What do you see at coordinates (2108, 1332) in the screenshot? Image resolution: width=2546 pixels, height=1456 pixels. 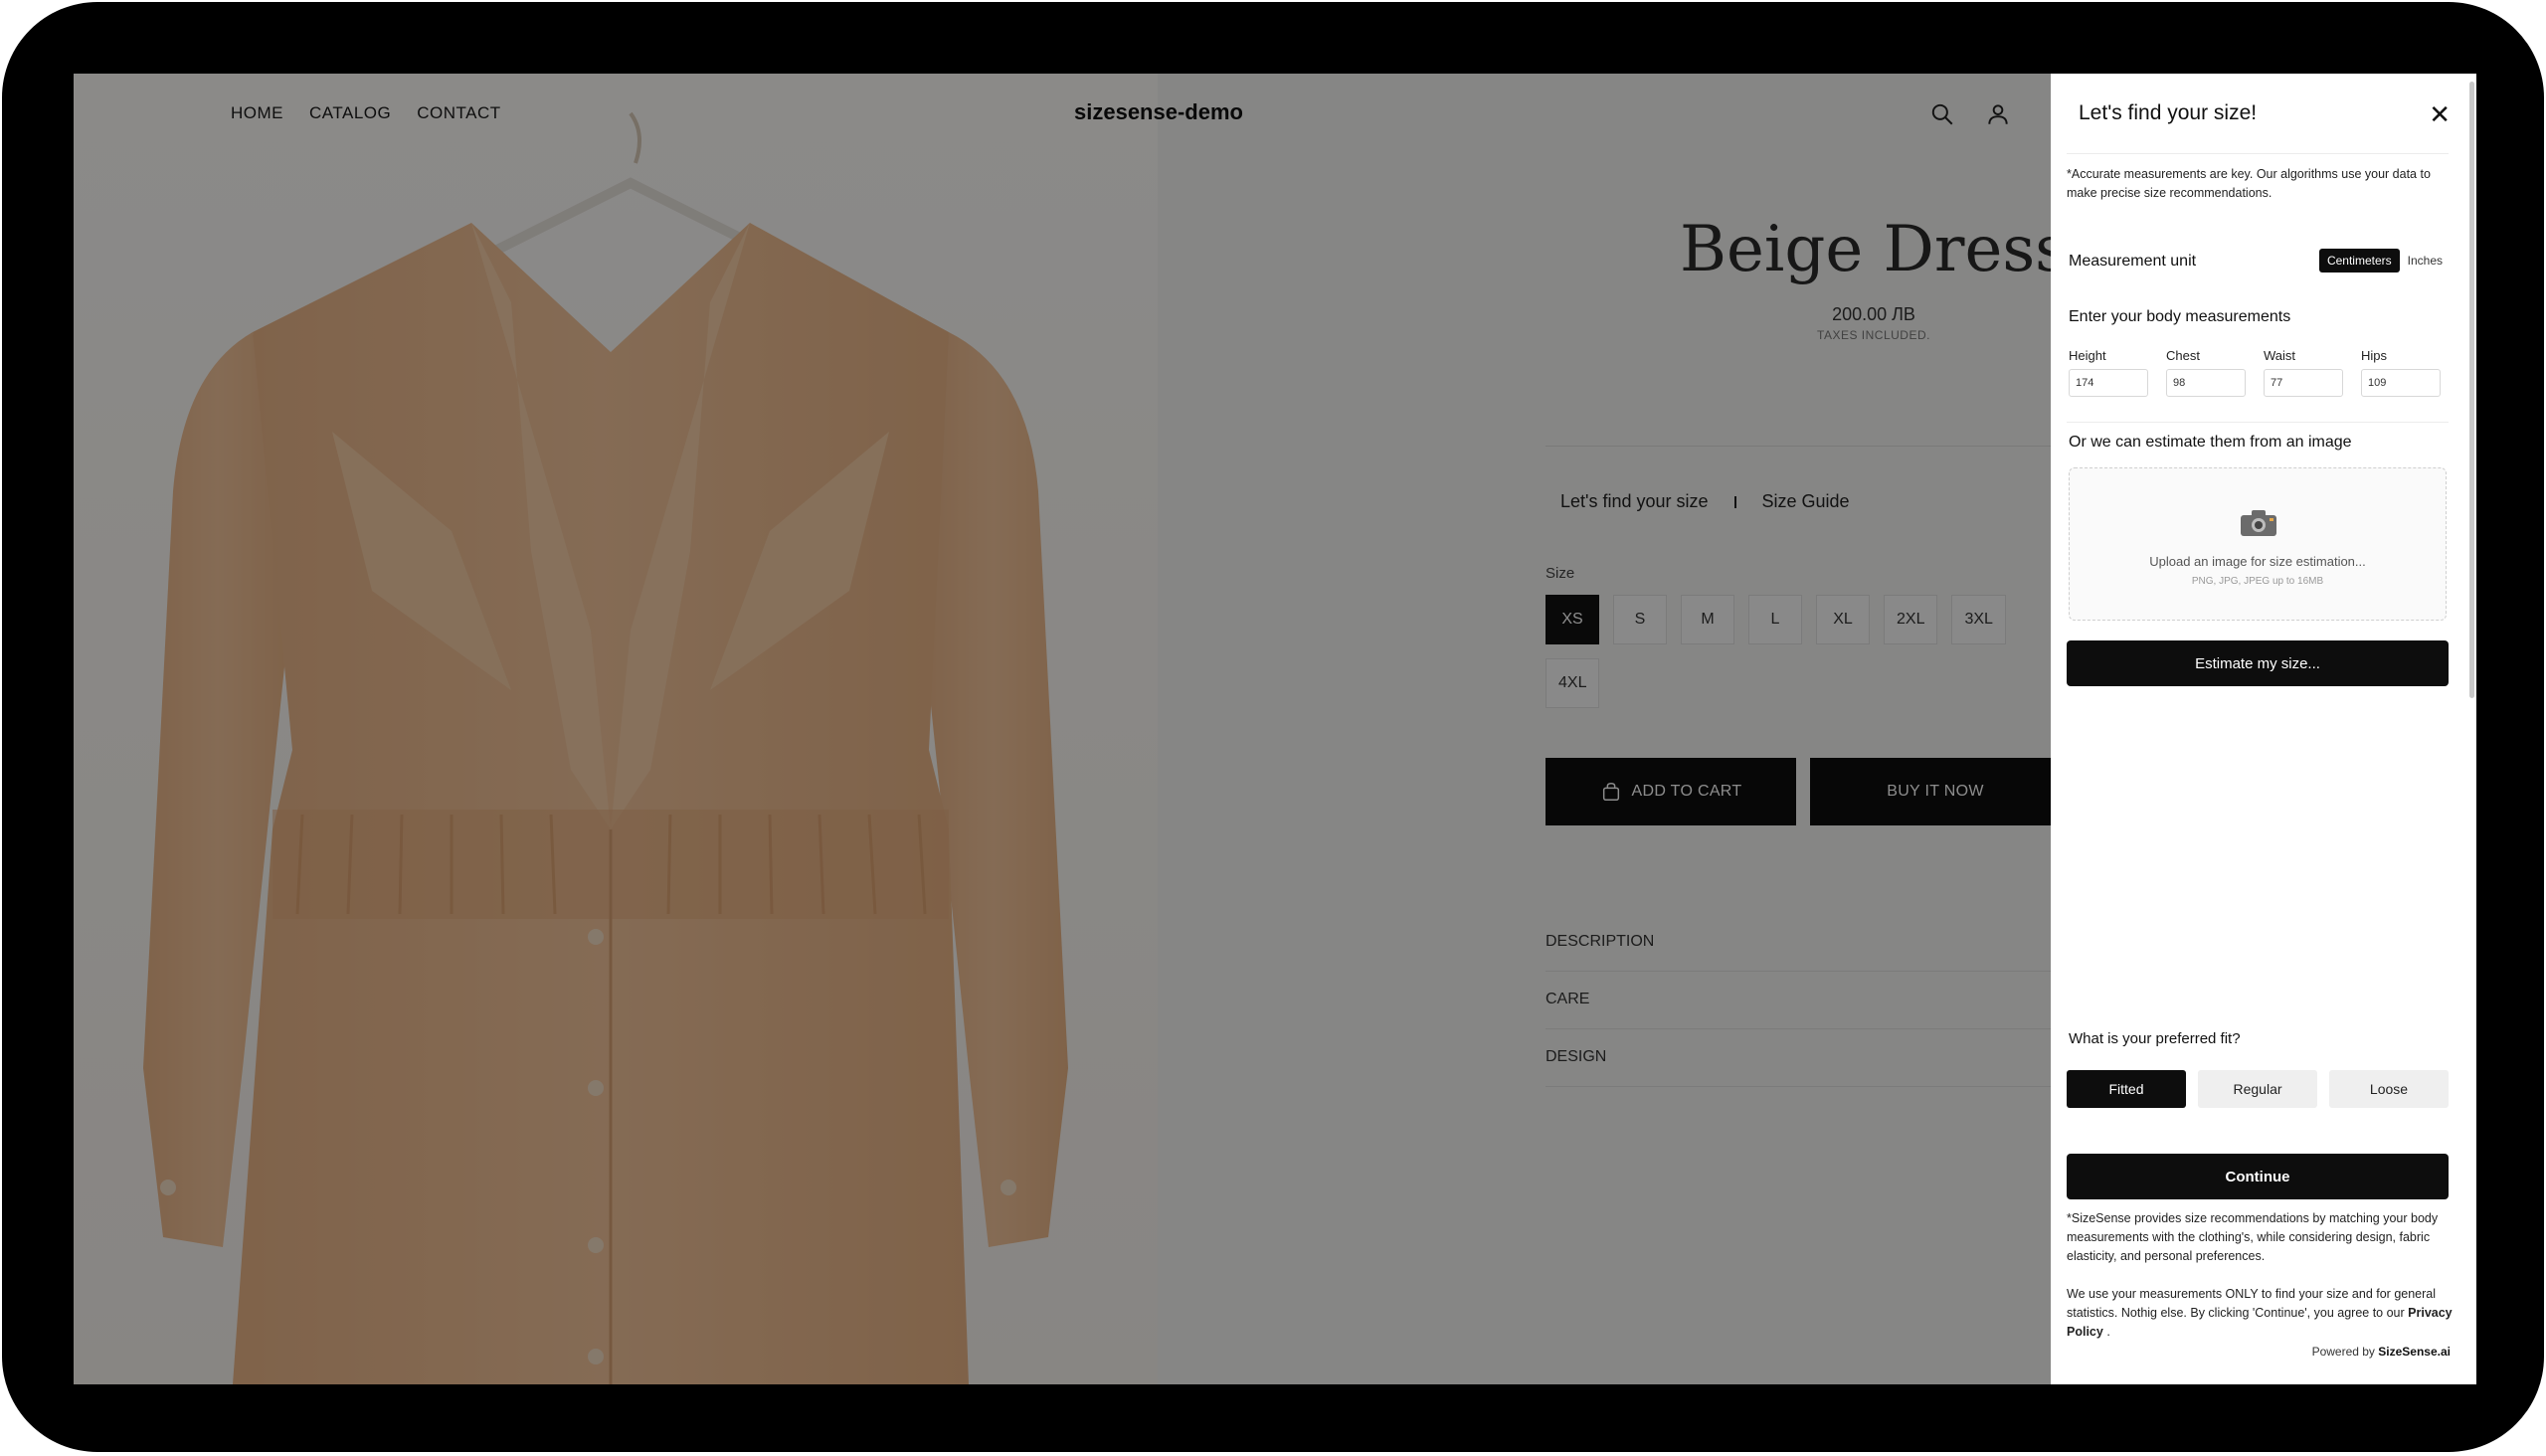 I see `privacy-end: .` at bounding box center [2108, 1332].